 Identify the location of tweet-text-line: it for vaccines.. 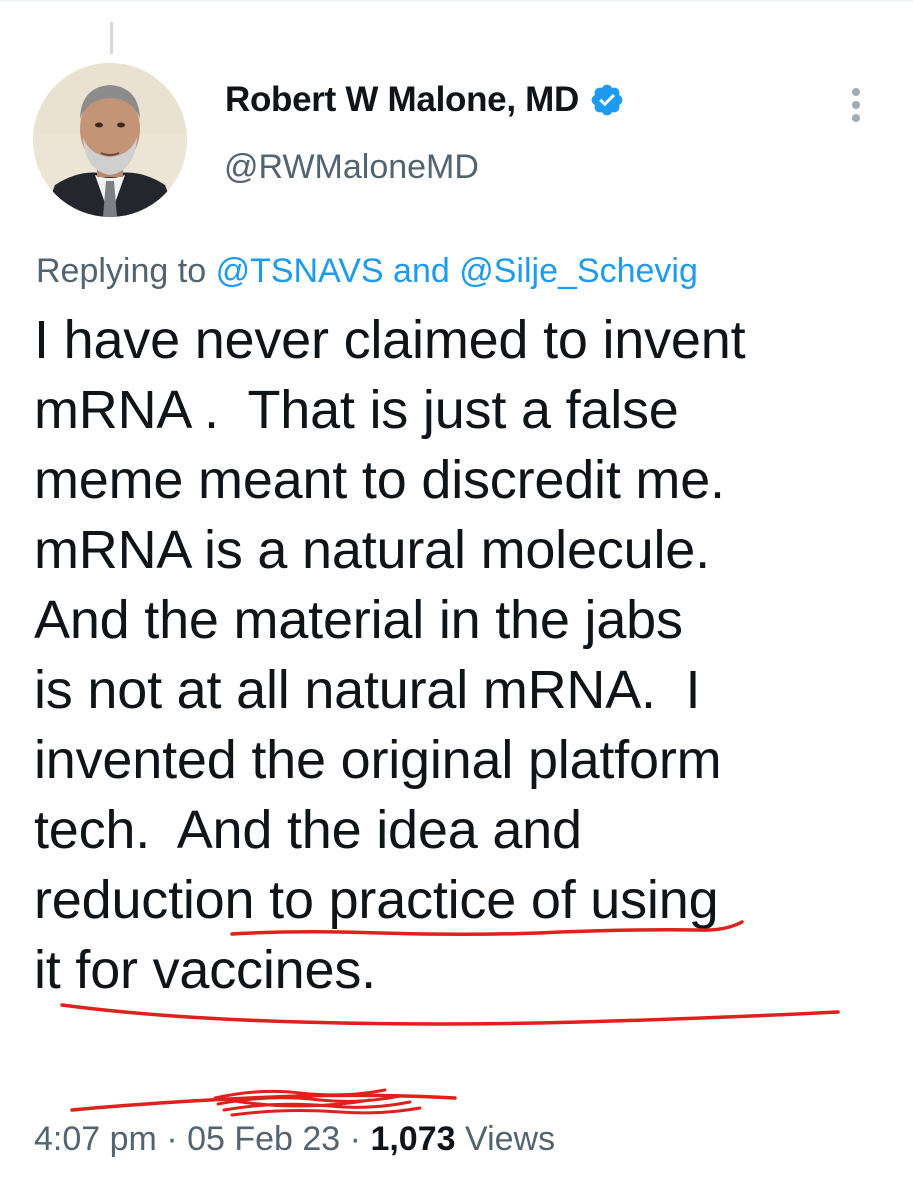
(205, 970).